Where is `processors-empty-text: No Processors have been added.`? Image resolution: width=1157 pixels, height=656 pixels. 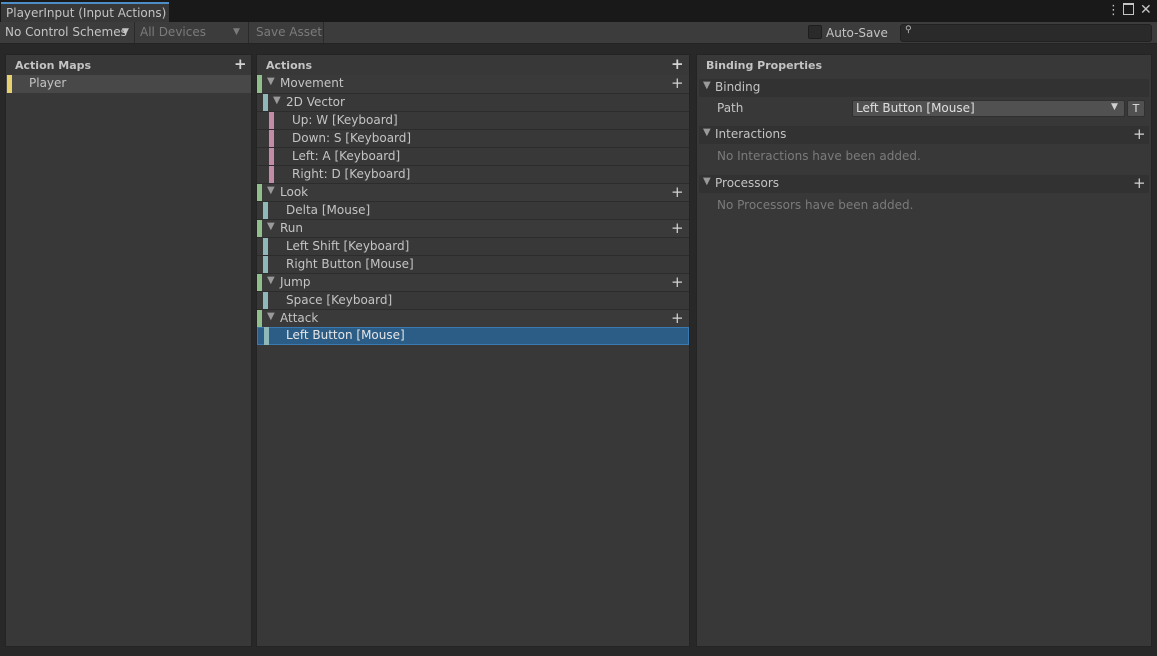 processors-empty-text: No Processors have been added. is located at coordinates (815, 205).